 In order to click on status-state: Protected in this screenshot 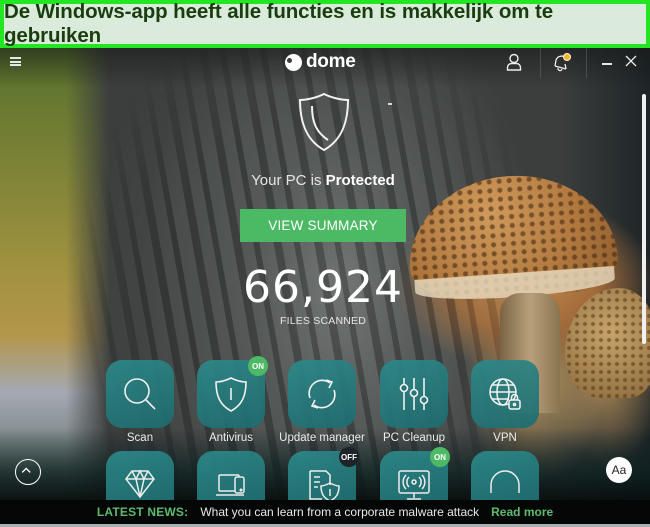, I will do `click(360, 180)`.